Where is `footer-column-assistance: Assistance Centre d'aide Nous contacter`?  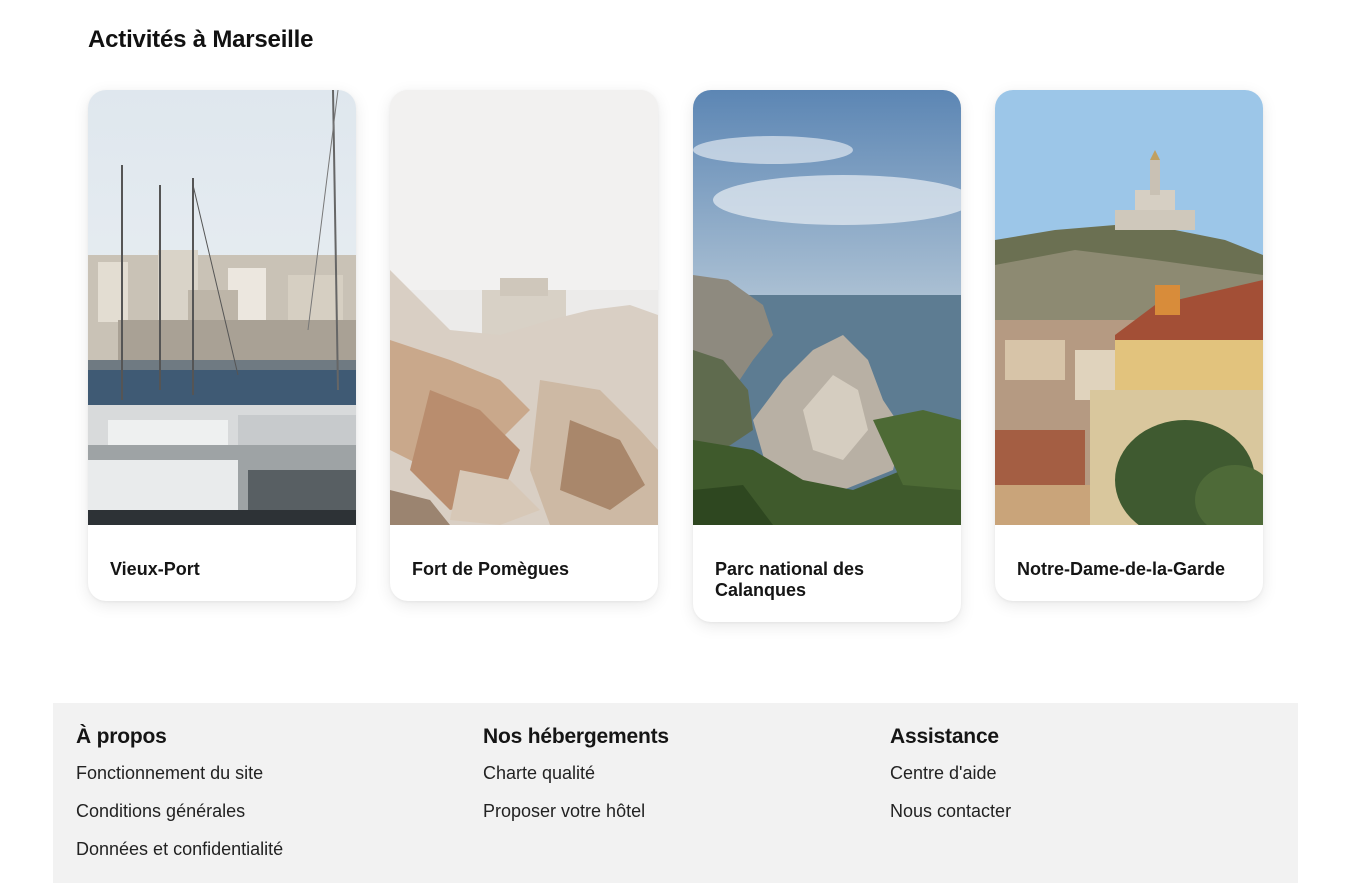 footer-column-assistance: Assistance Centre d'aide Nous contacter is located at coordinates (950, 782).